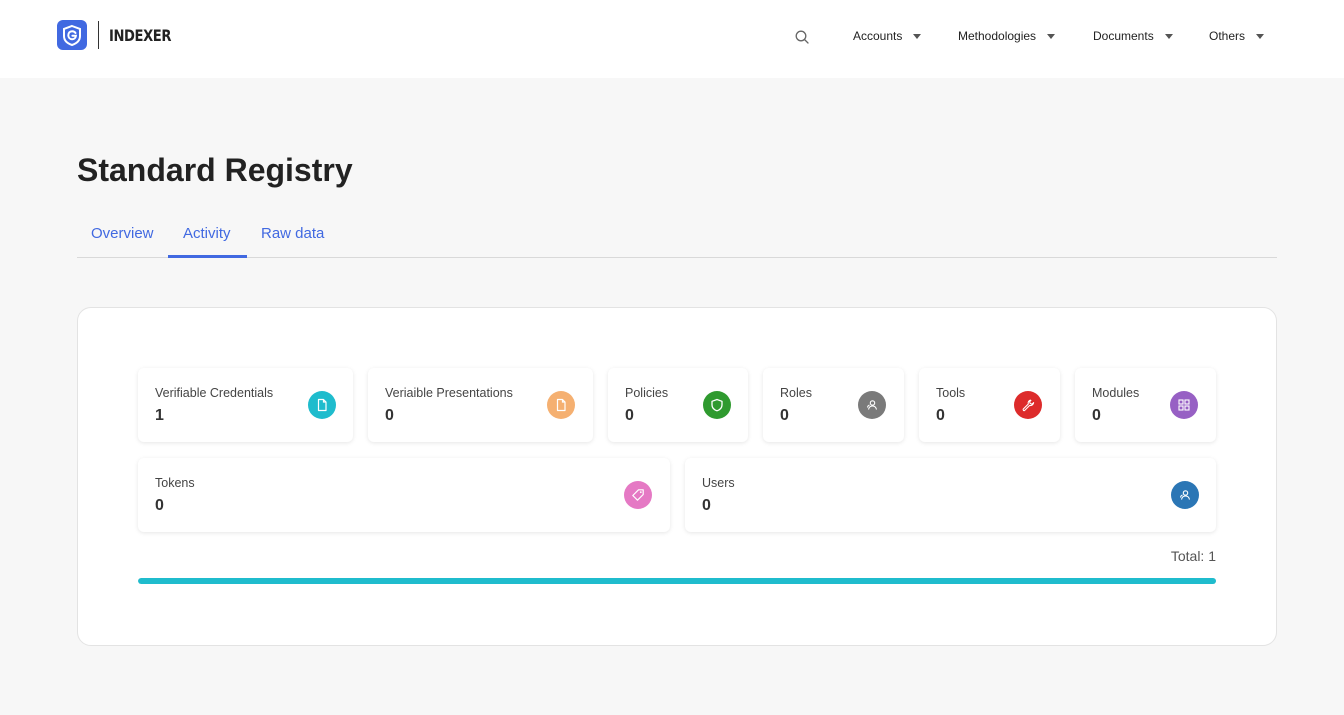  What do you see at coordinates (872, 405) in the screenshot?
I see `user-group-icon` at bounding box center [872, 405].